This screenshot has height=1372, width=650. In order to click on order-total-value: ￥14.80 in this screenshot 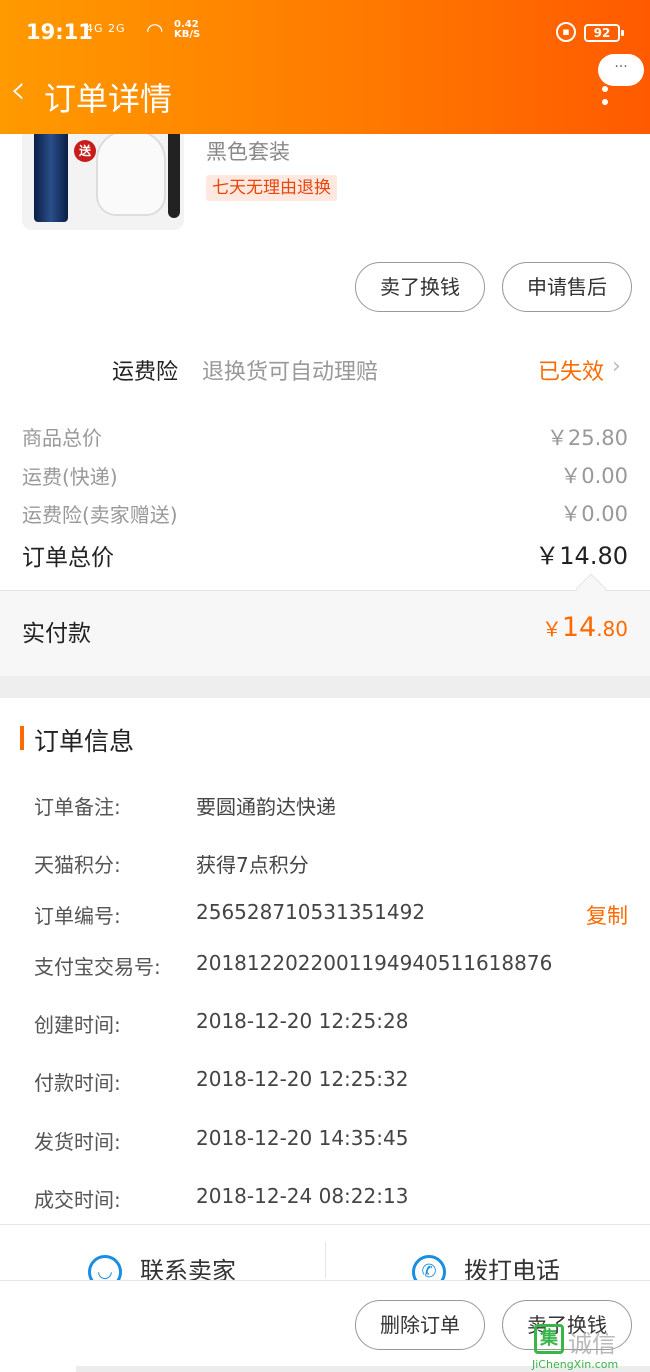, I will do `click(581, 556)`.